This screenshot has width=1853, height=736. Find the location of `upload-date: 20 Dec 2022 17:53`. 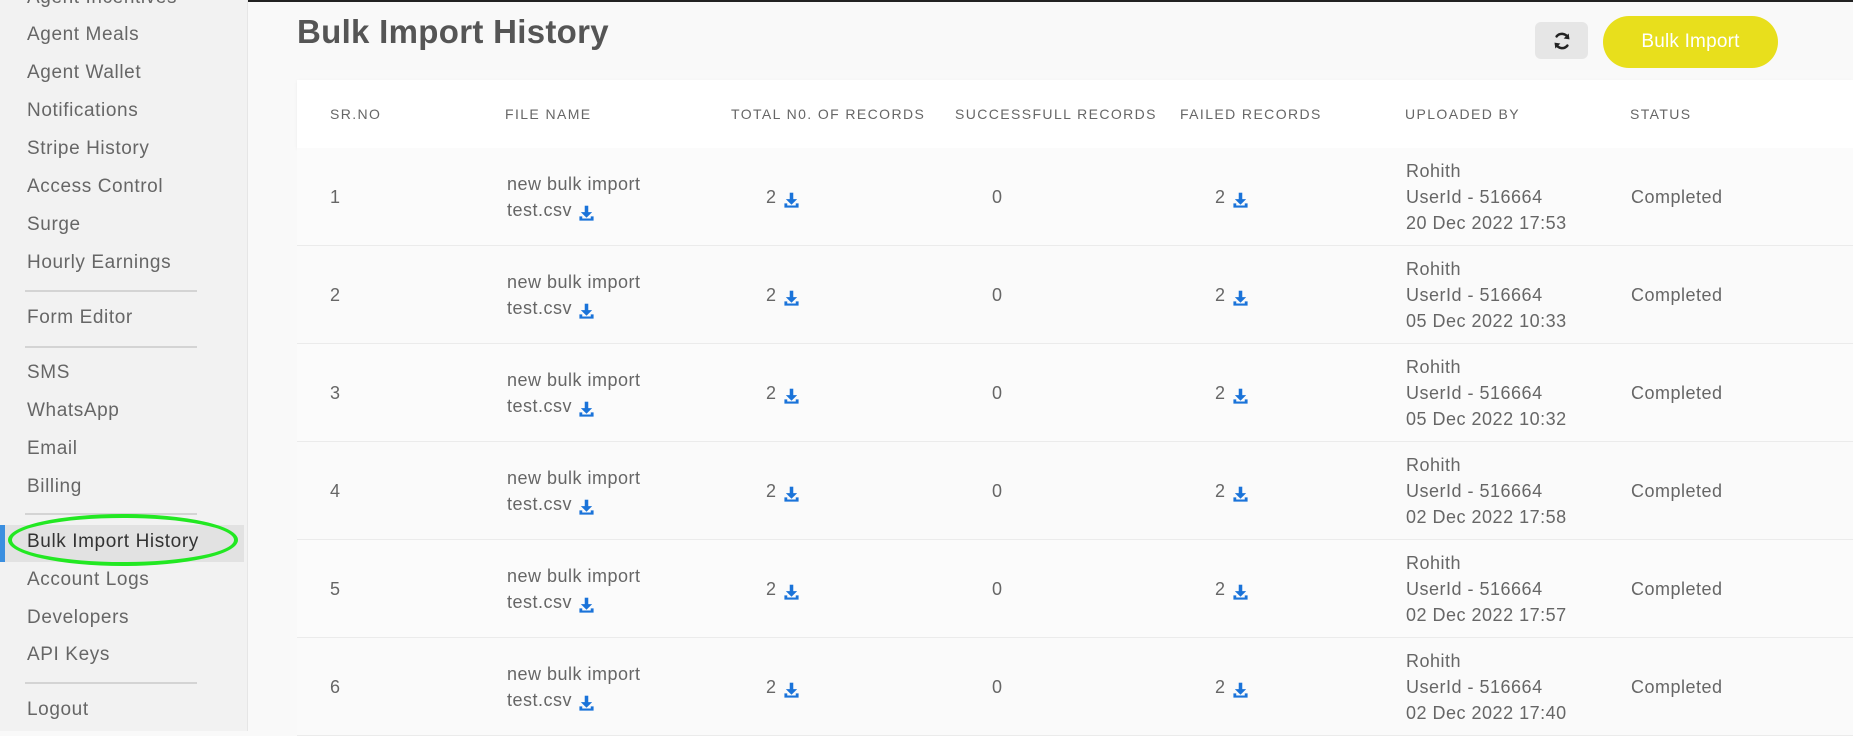

upload-date: 20 Dec 2022 17:53 is located at coordinates (1486, 223).